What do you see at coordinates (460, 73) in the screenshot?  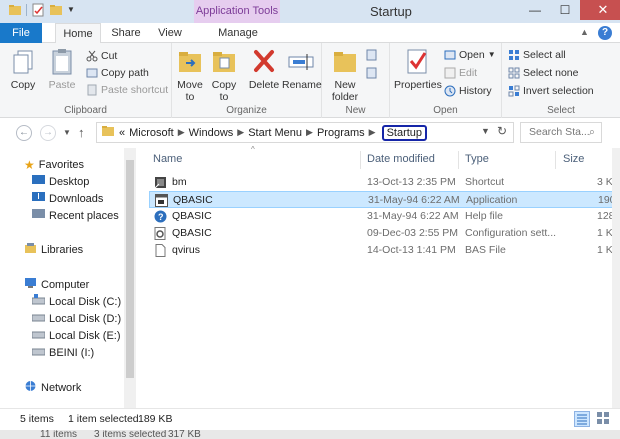 I see `edit-button: Edit` at bounding box center [460, 73].